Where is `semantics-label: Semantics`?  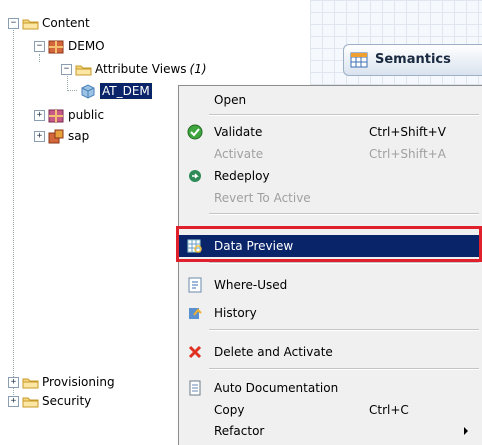
semantics-label: Semantics is located at coordinates (413, 59).